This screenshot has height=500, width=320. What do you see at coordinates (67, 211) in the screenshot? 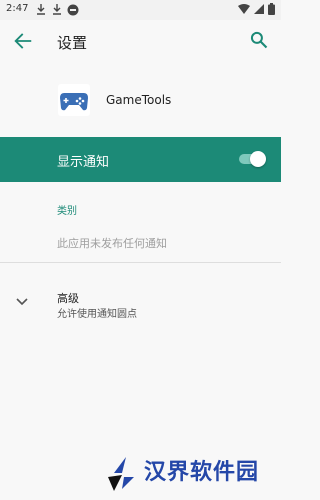
I see `category-heading: 类别` at bounding box center [67, 211].